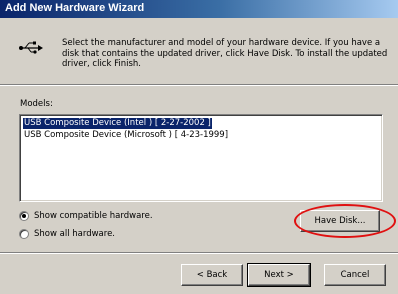 The height and width of the screenshot is (294, 398). I want to click on show-all-radio: Show all hardware., so click(67, 234).